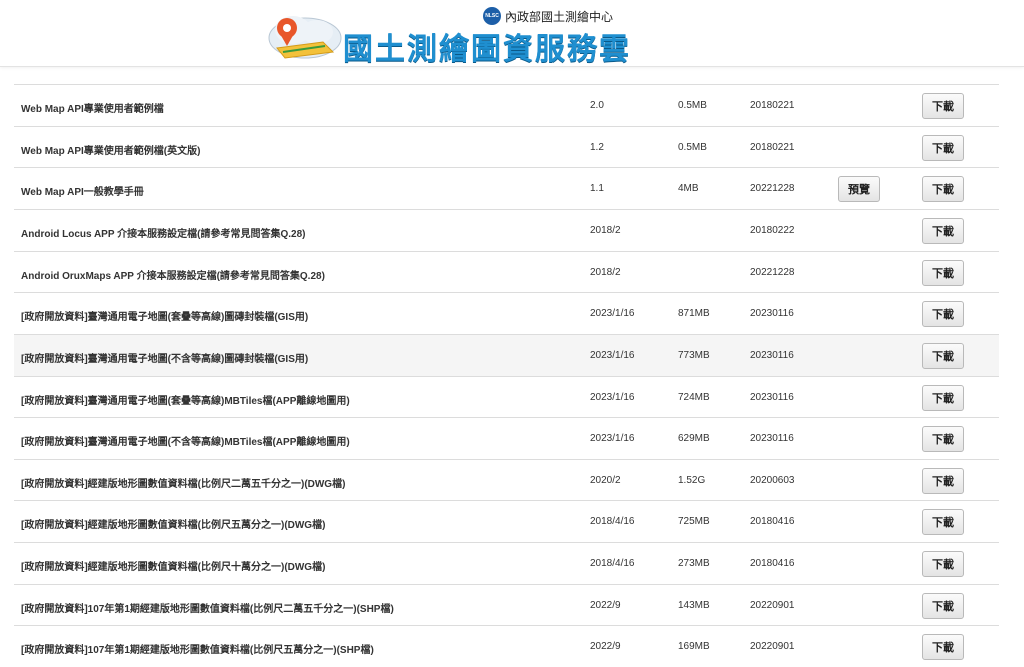  What do you see at coordinates (694, 397) in the screenshot?
I see `item-size: 724MB` at bounding box center [694, 397].